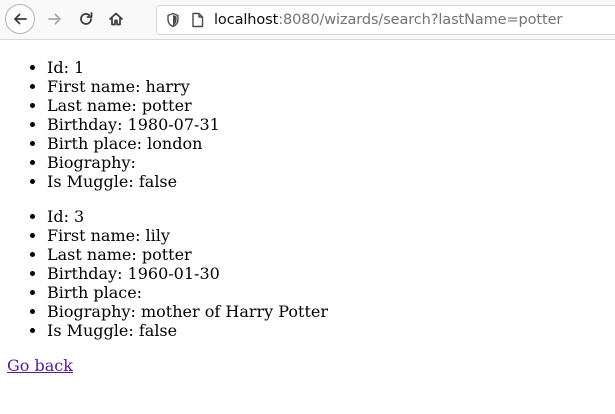 Image resolution: width=615 pixels, height=414 pixels. I want to click on forward-arrow-icon, so click(54, 19).